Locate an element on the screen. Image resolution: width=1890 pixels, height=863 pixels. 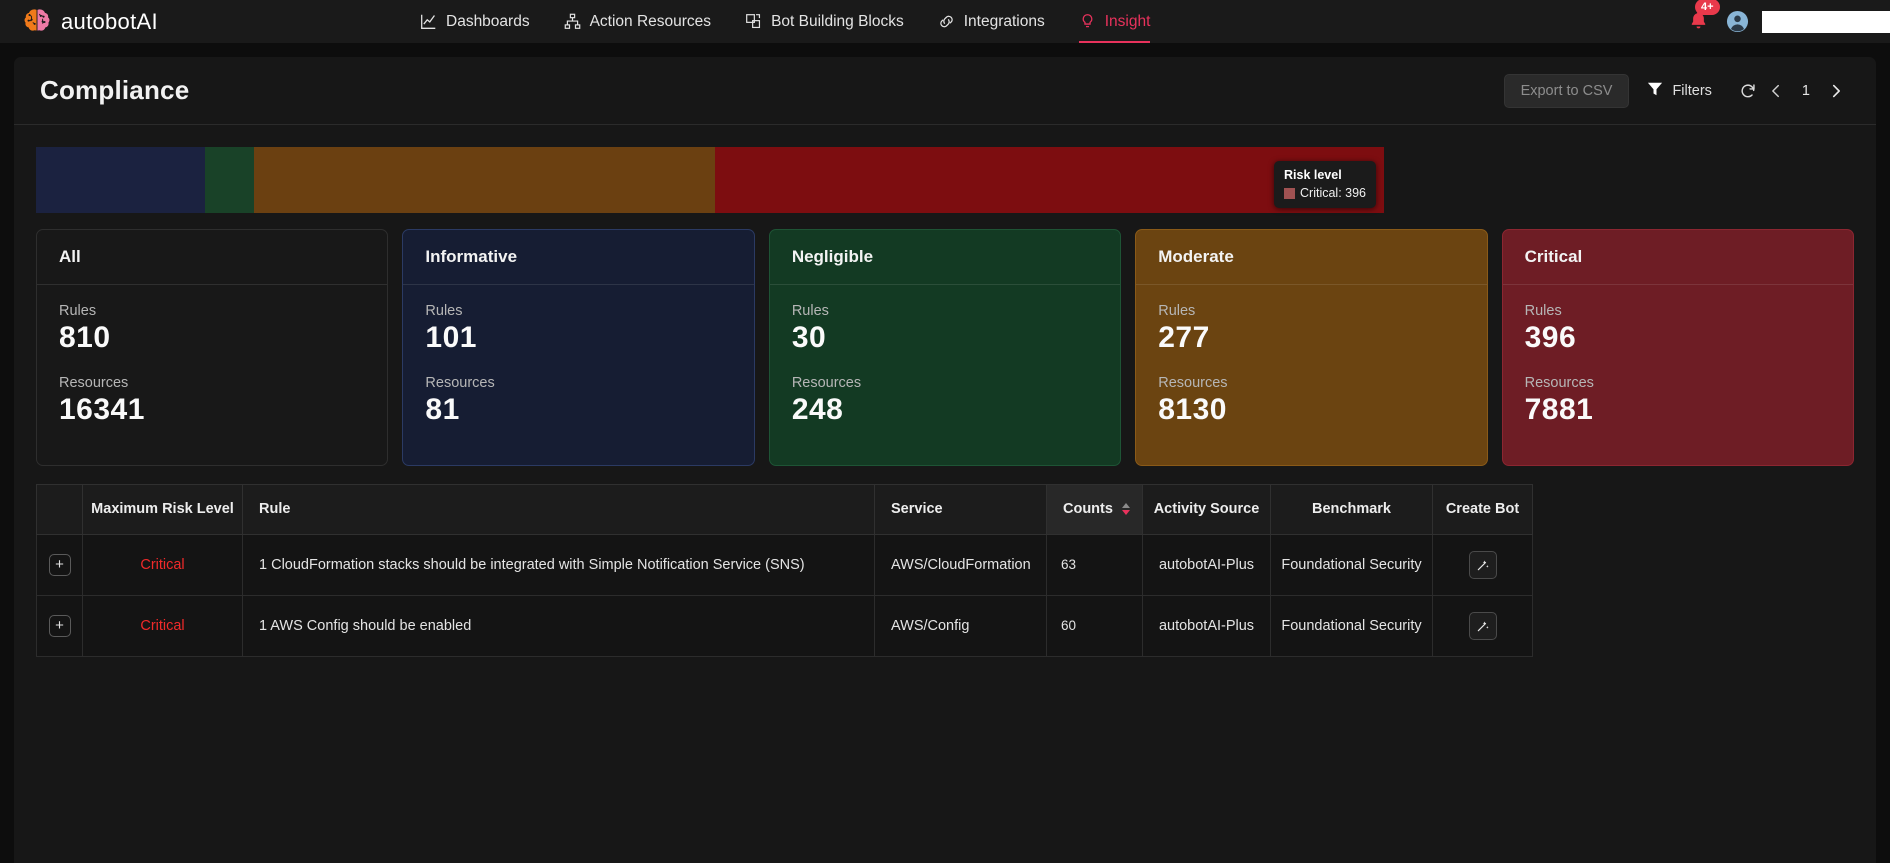
column-header-expand is located at coordinates (59, 509).